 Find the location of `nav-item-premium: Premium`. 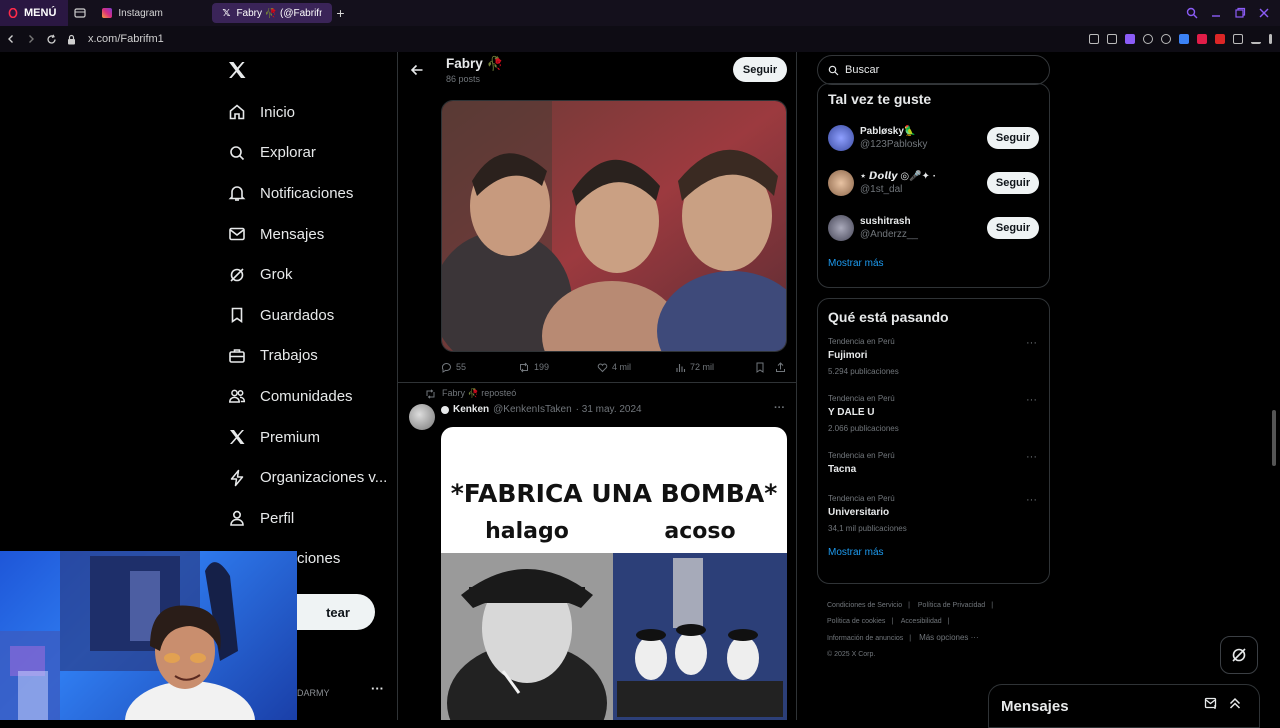

nav-item-premium: Premium is located at coordinates (299, 437).